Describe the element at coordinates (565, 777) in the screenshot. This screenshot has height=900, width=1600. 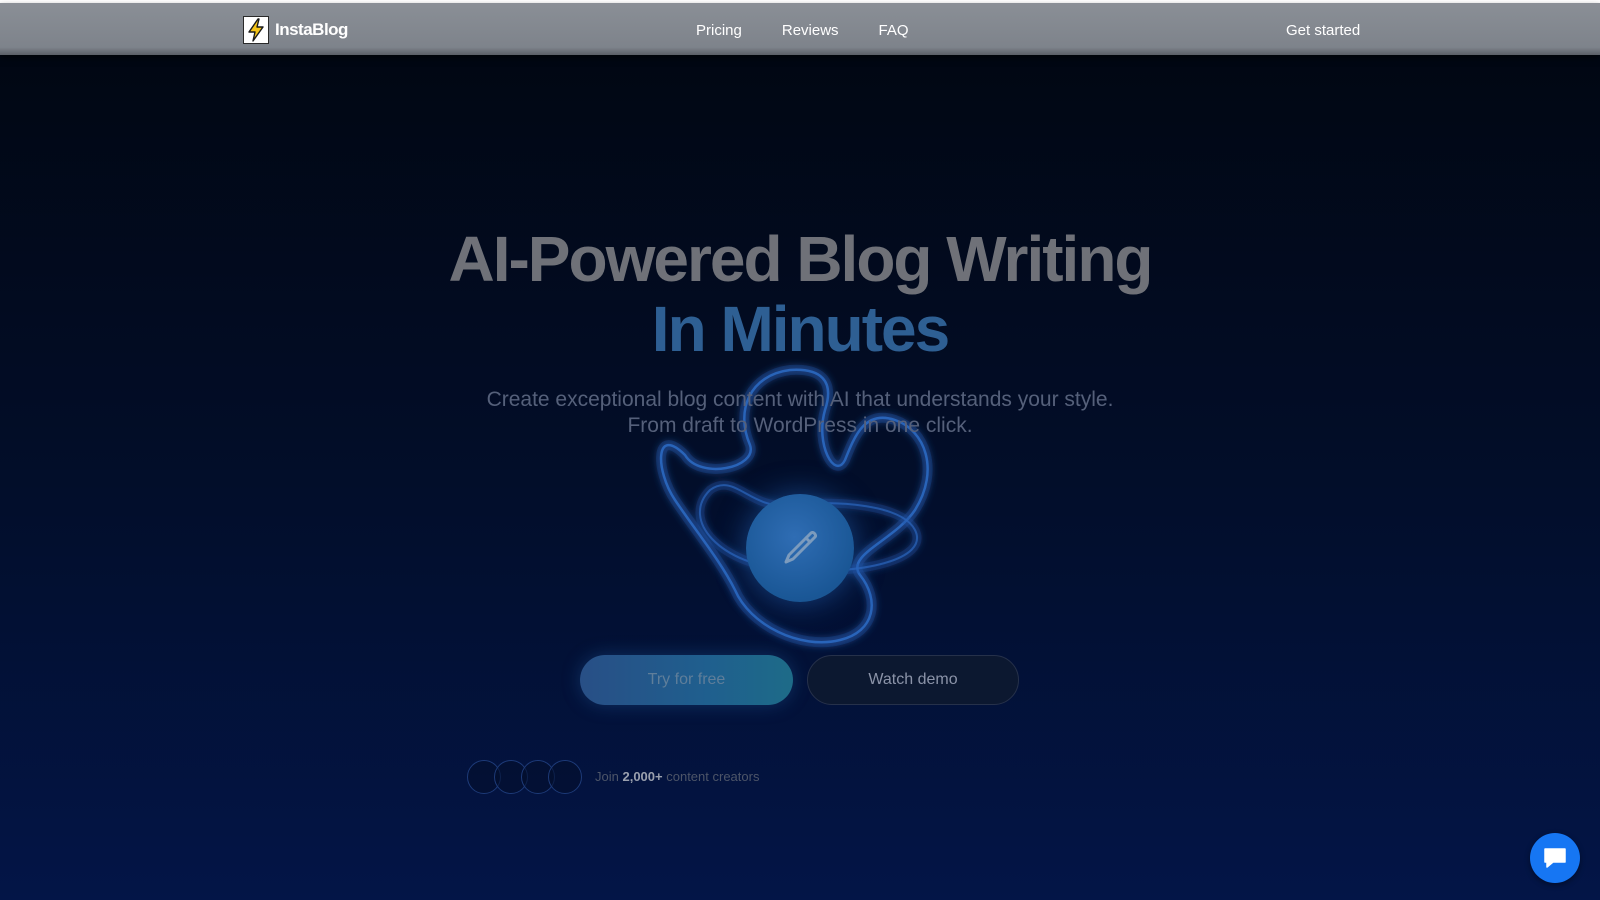
I see `avatar` at that location.